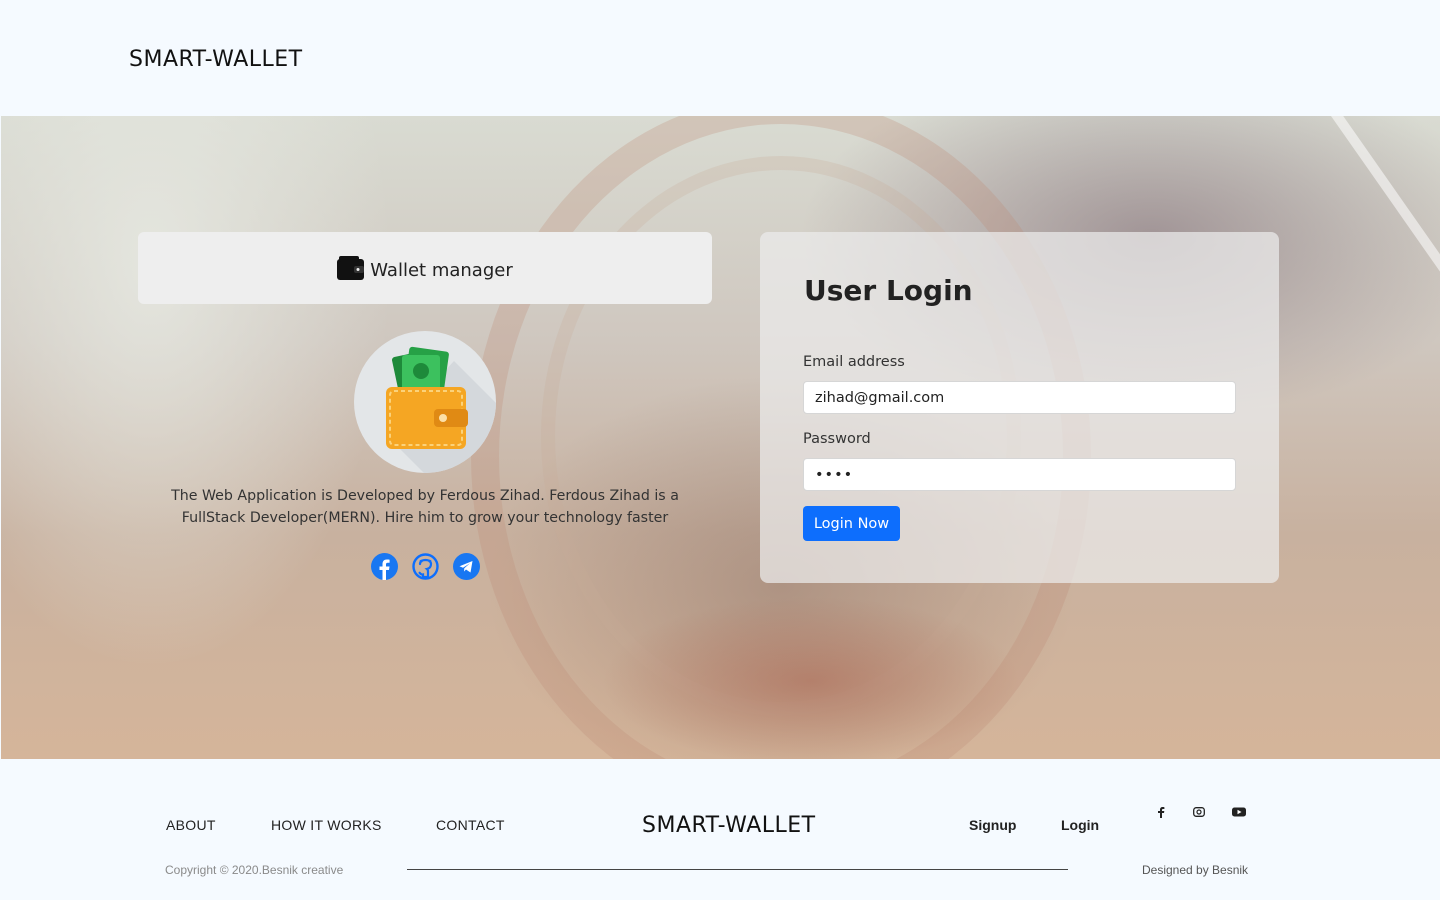 This screenshot has width=1440, height=900. I want to click on site-header: SMART-WALLET, so click(720, 58).